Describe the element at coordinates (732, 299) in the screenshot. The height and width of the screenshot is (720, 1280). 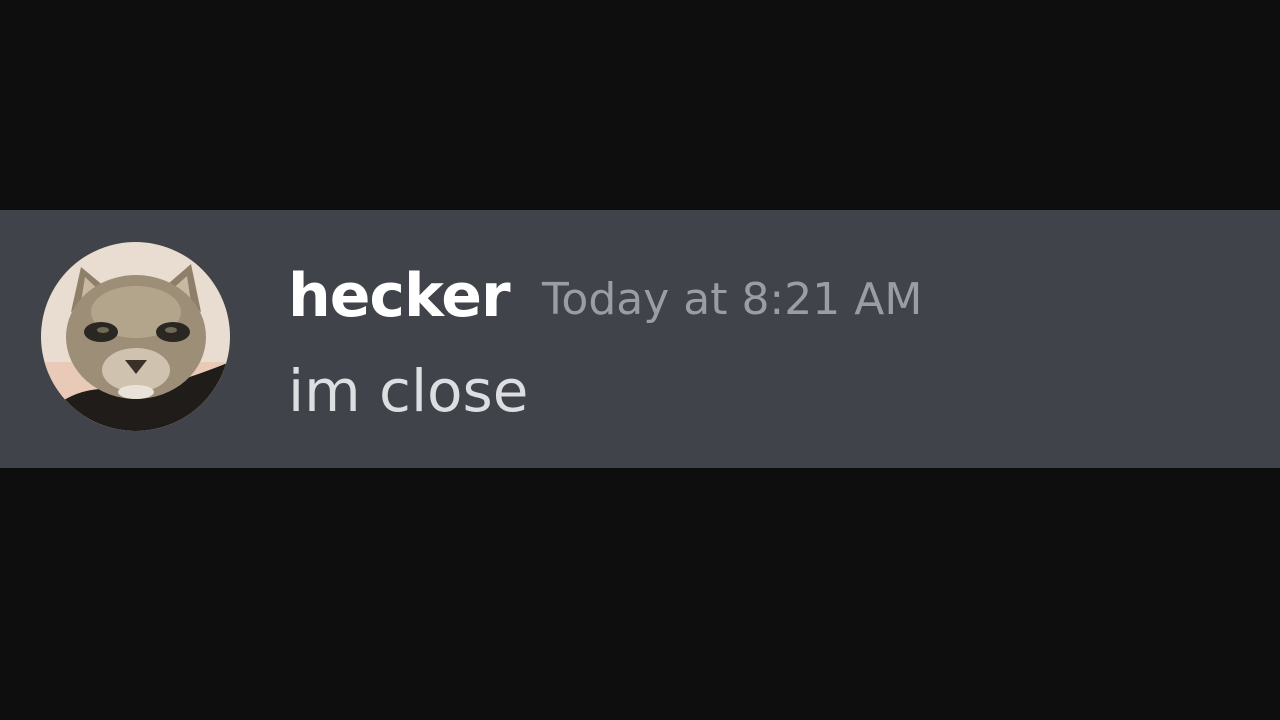
I see `message-timestamp: Today at 8:21 AM` at that location.